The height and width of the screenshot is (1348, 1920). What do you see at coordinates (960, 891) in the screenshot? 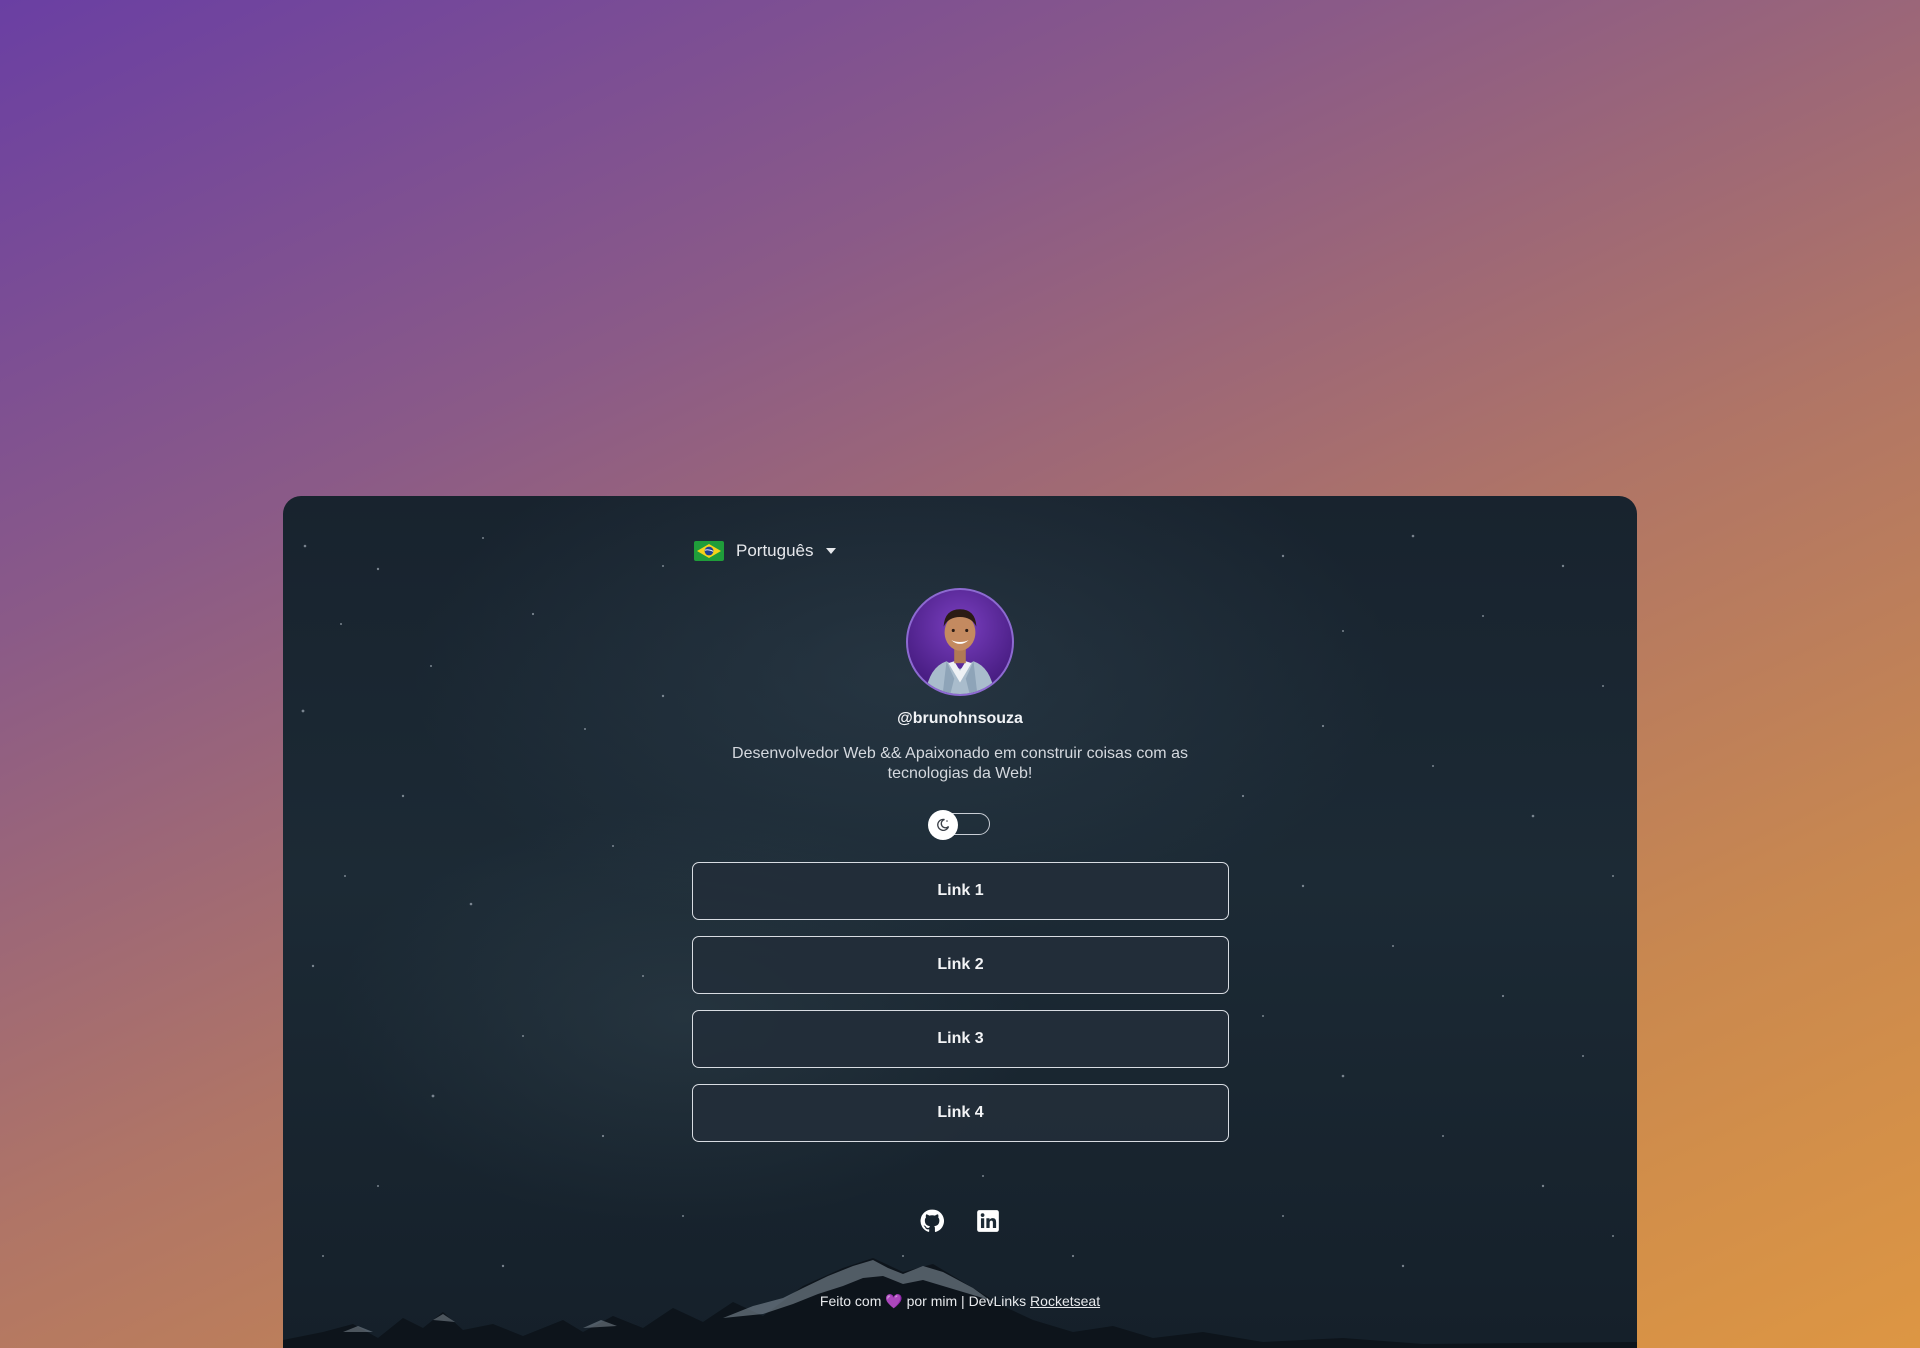
I see `link-button-1: Link 1` at bounding box center [960, 891].